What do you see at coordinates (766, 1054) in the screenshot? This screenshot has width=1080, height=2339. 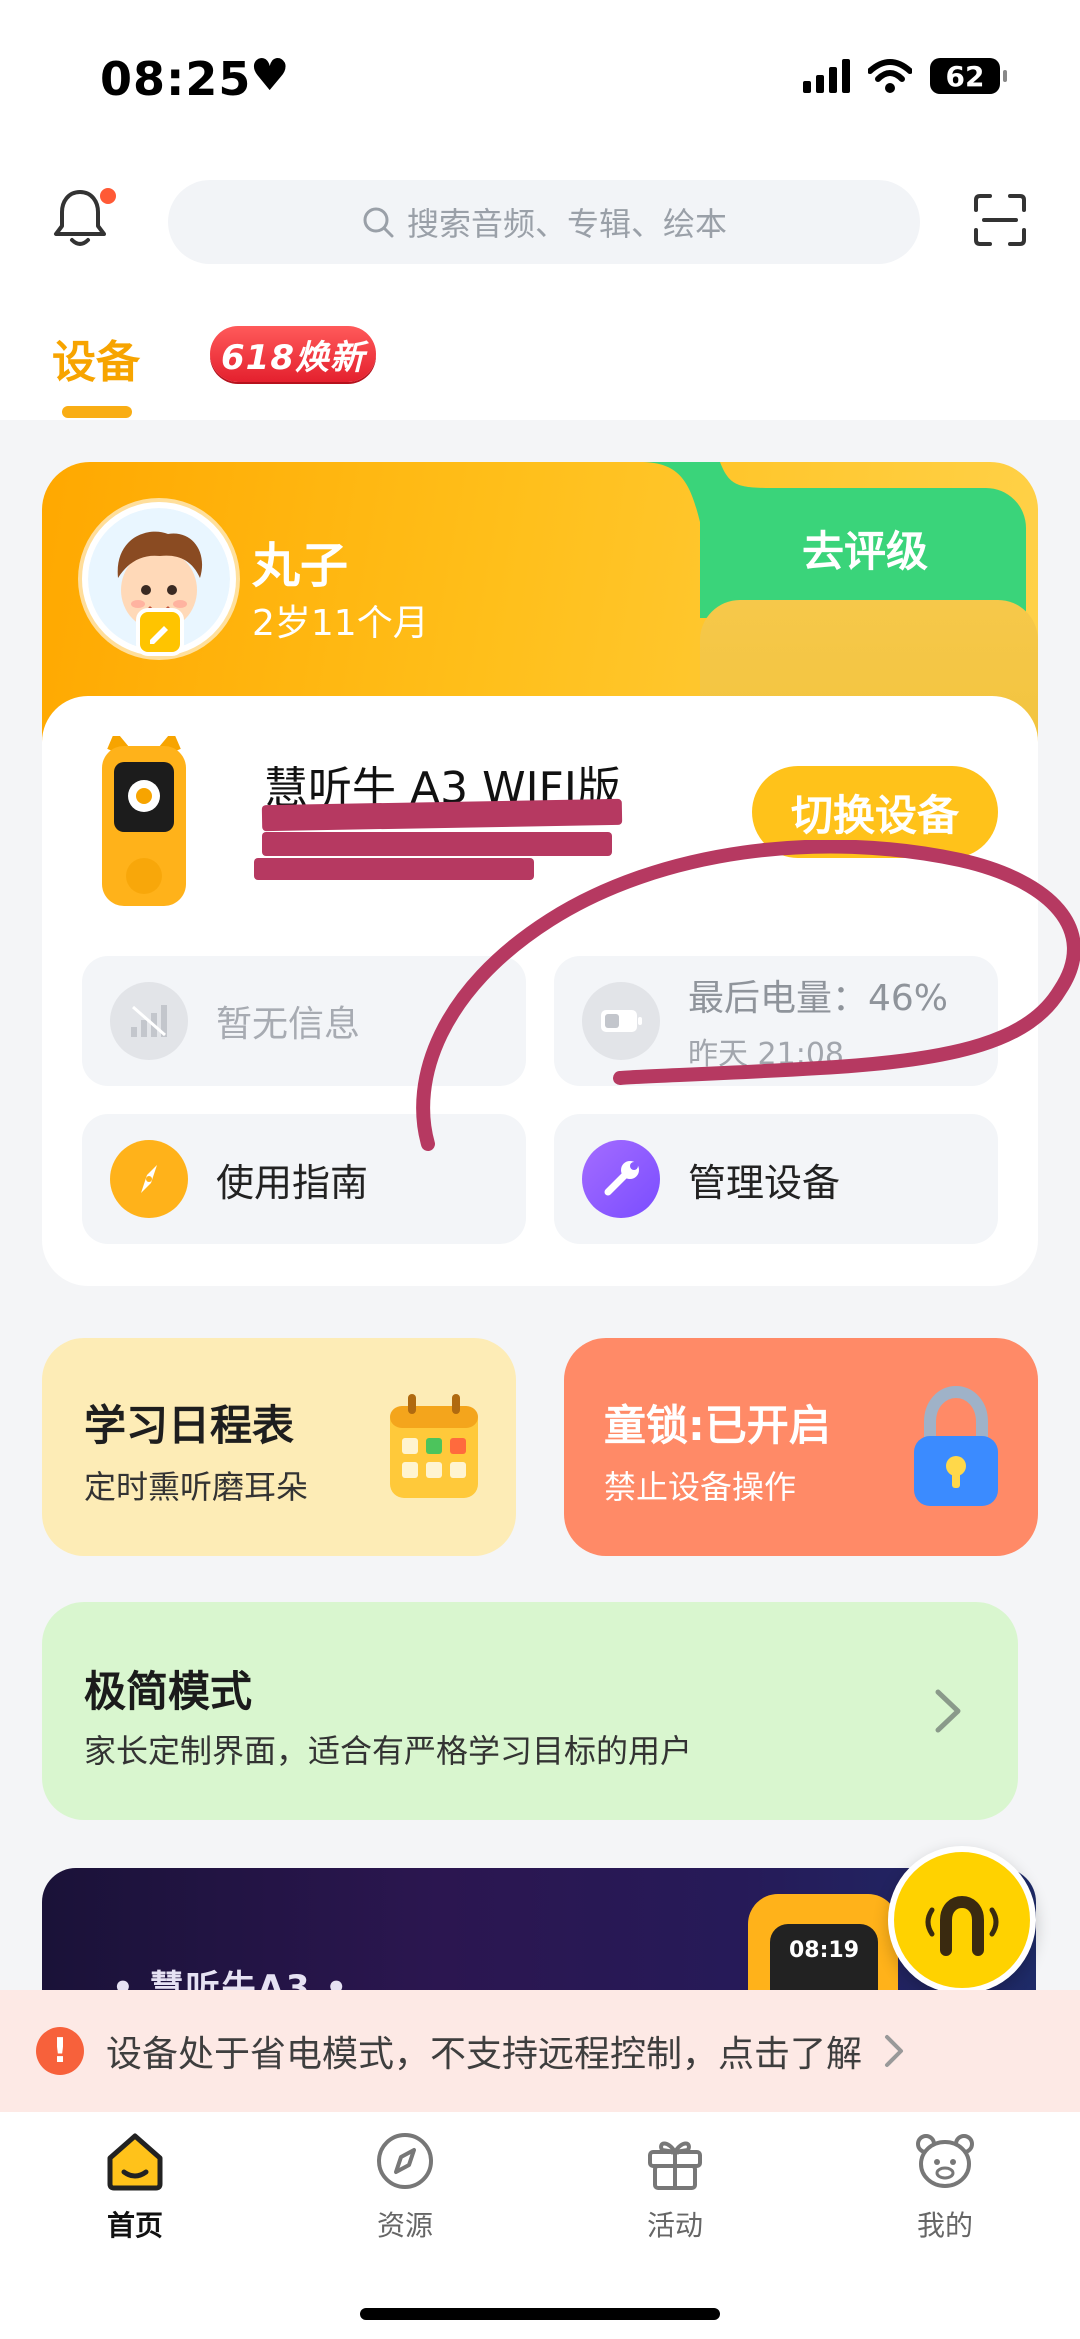 I see `battery-time-label: 昨天 21:08` at bounding box center [766, 1054].